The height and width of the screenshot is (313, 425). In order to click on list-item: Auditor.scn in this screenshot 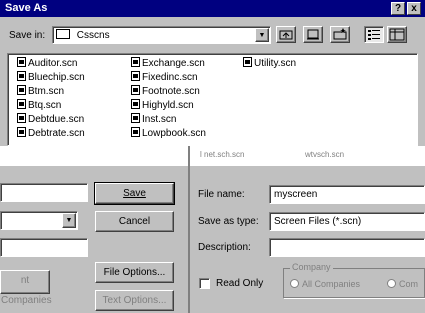, I will do `click(47, 63)`.